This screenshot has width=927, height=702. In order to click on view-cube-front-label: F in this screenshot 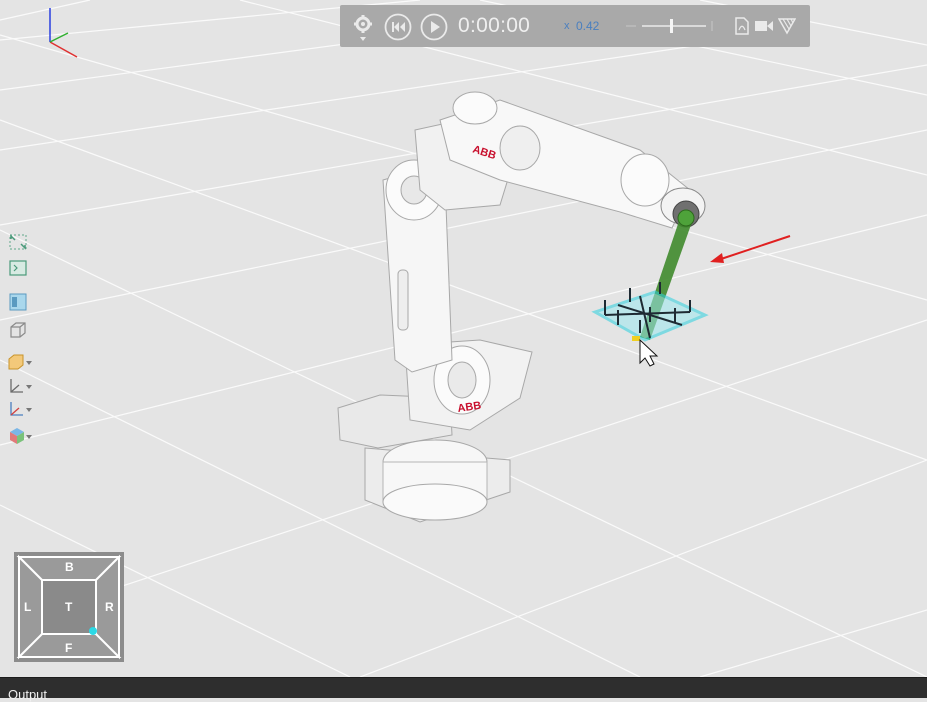, I will do `click(68, 648)`.